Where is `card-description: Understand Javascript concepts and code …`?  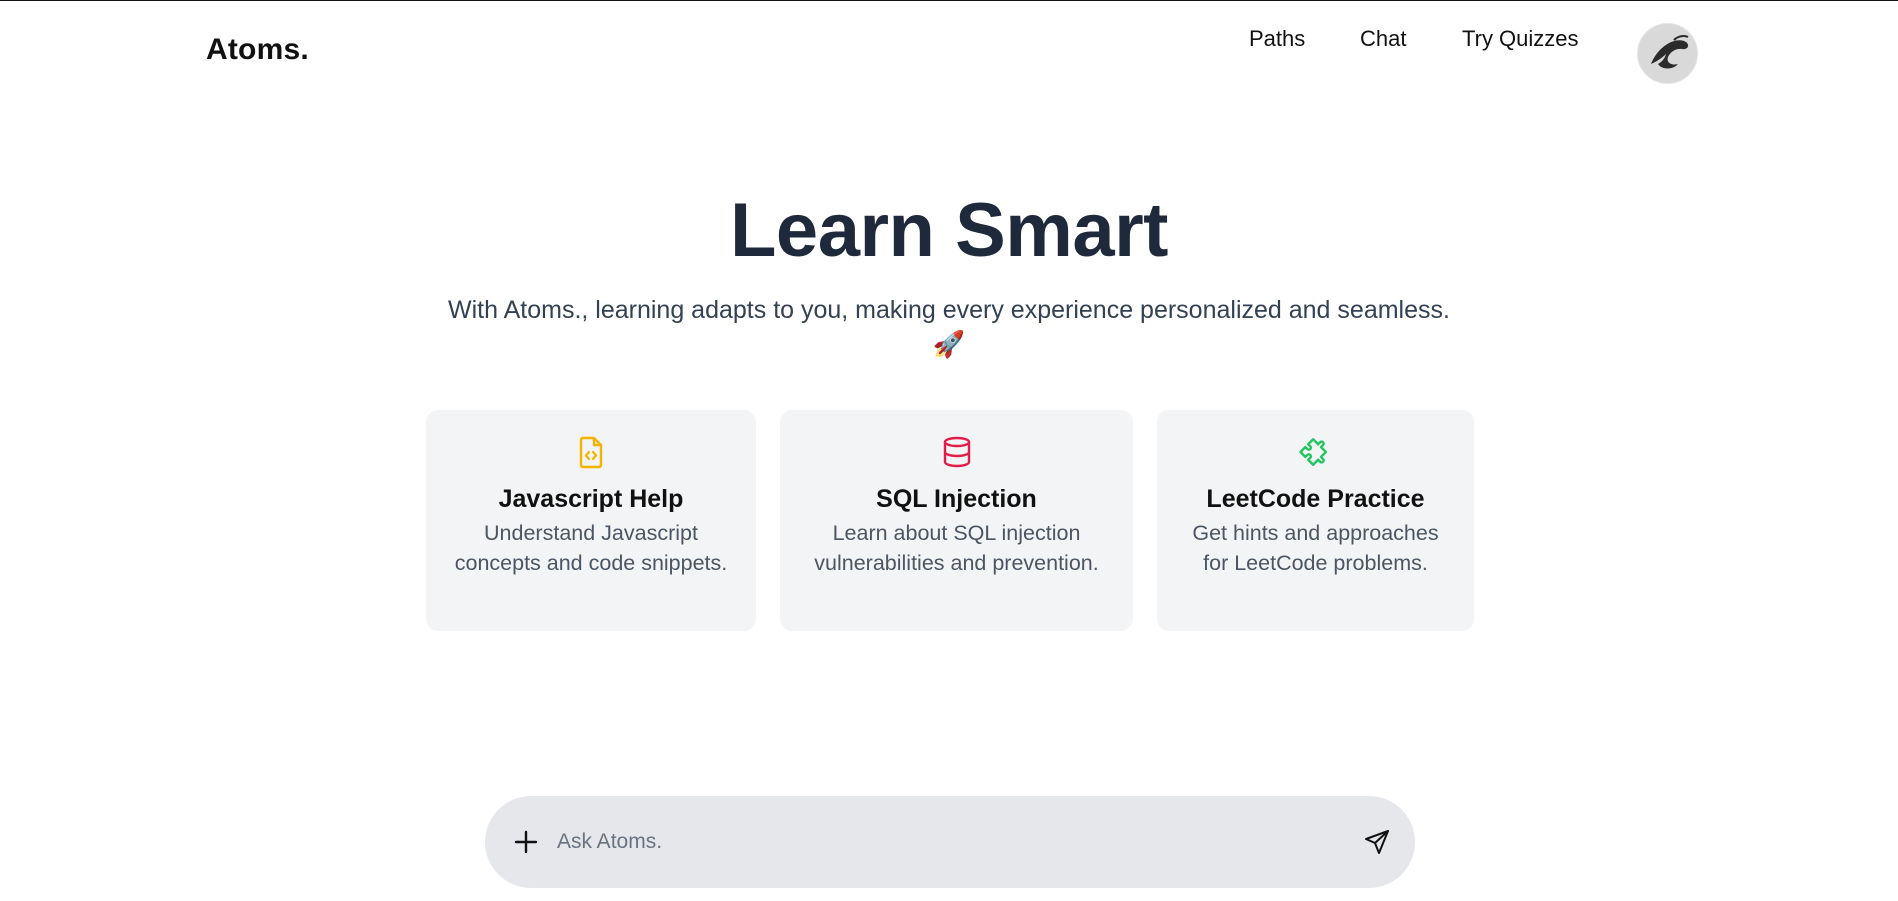
card-description: Understand Javascript concepts and code … is located at coordinates (591, 548).